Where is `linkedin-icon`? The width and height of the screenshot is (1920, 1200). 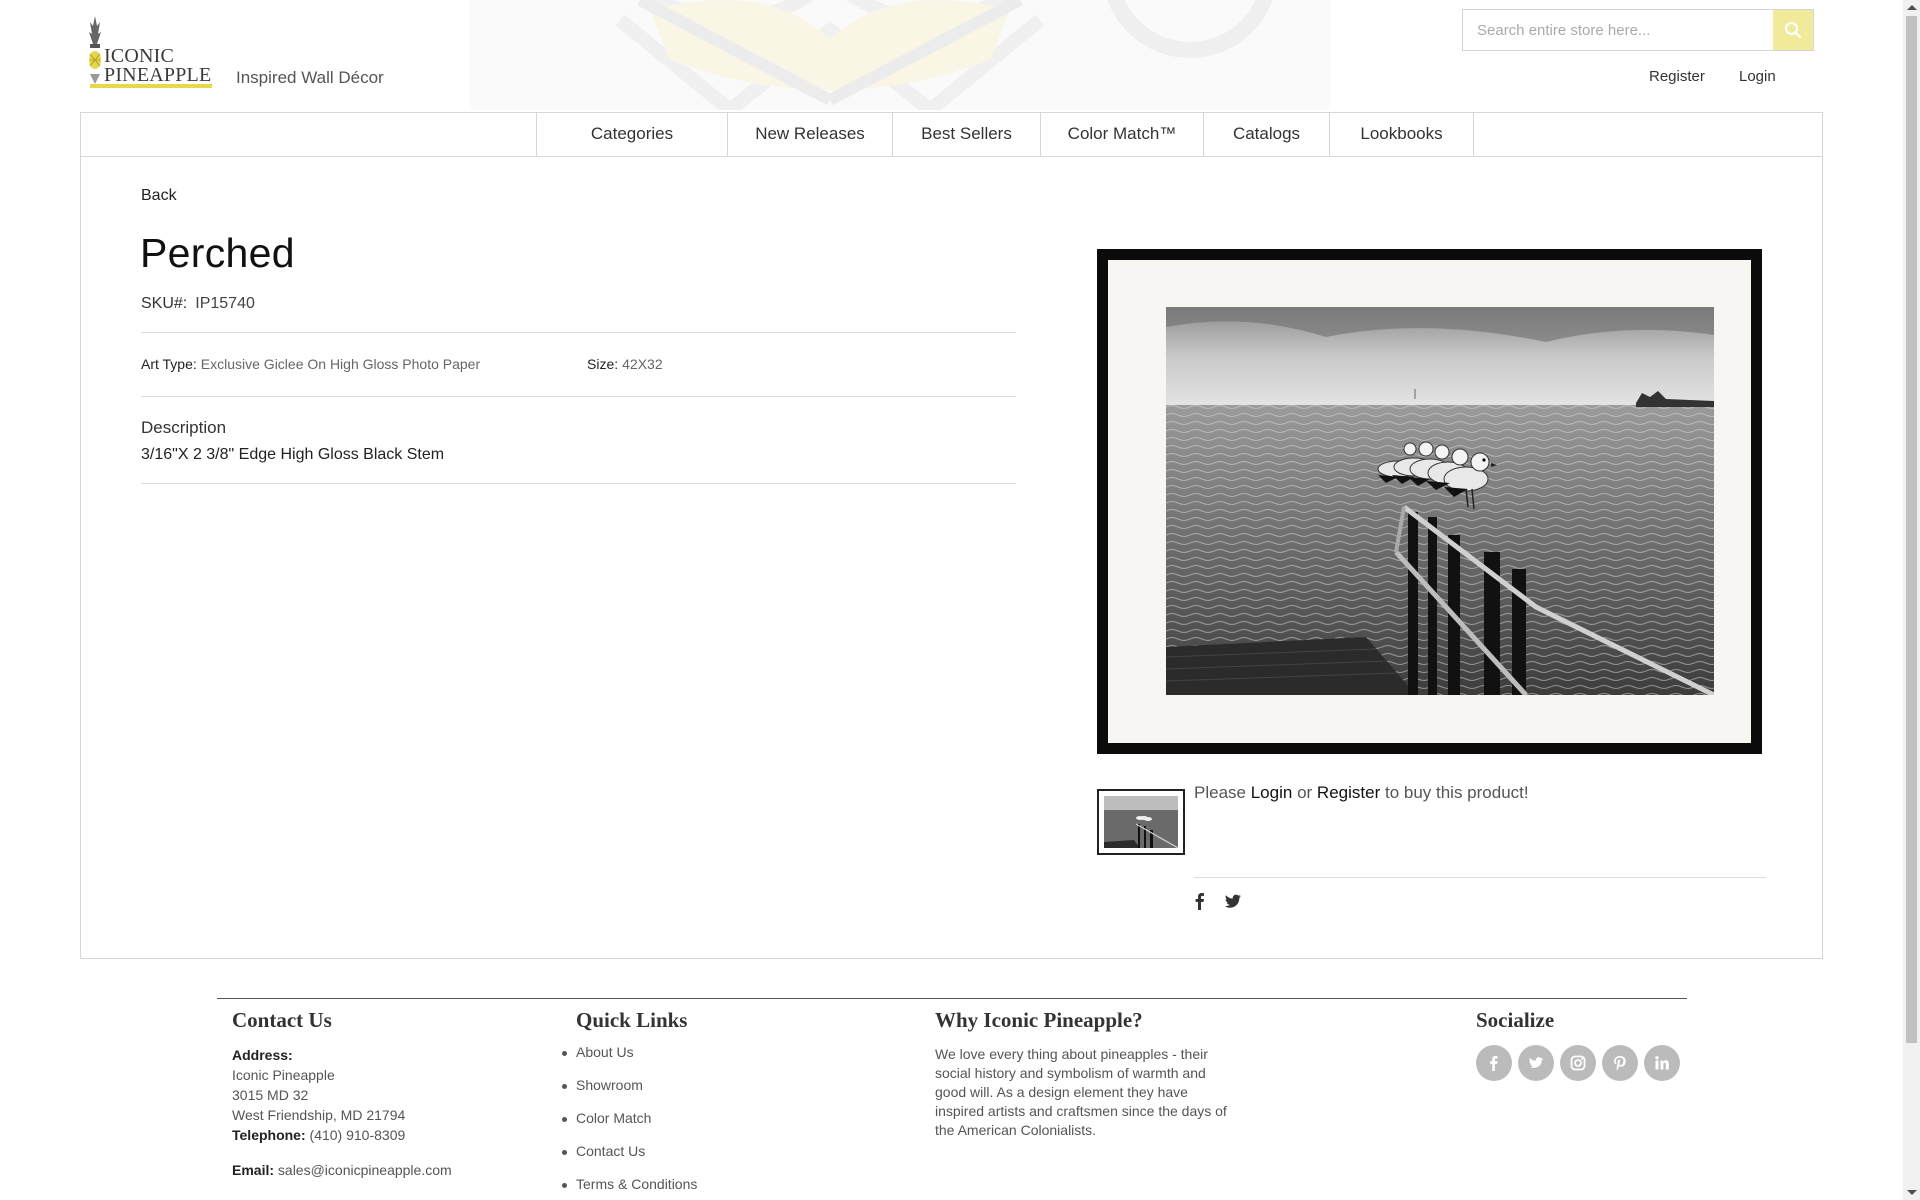 linkedin-icon is located at coordinates (1662, 1063).